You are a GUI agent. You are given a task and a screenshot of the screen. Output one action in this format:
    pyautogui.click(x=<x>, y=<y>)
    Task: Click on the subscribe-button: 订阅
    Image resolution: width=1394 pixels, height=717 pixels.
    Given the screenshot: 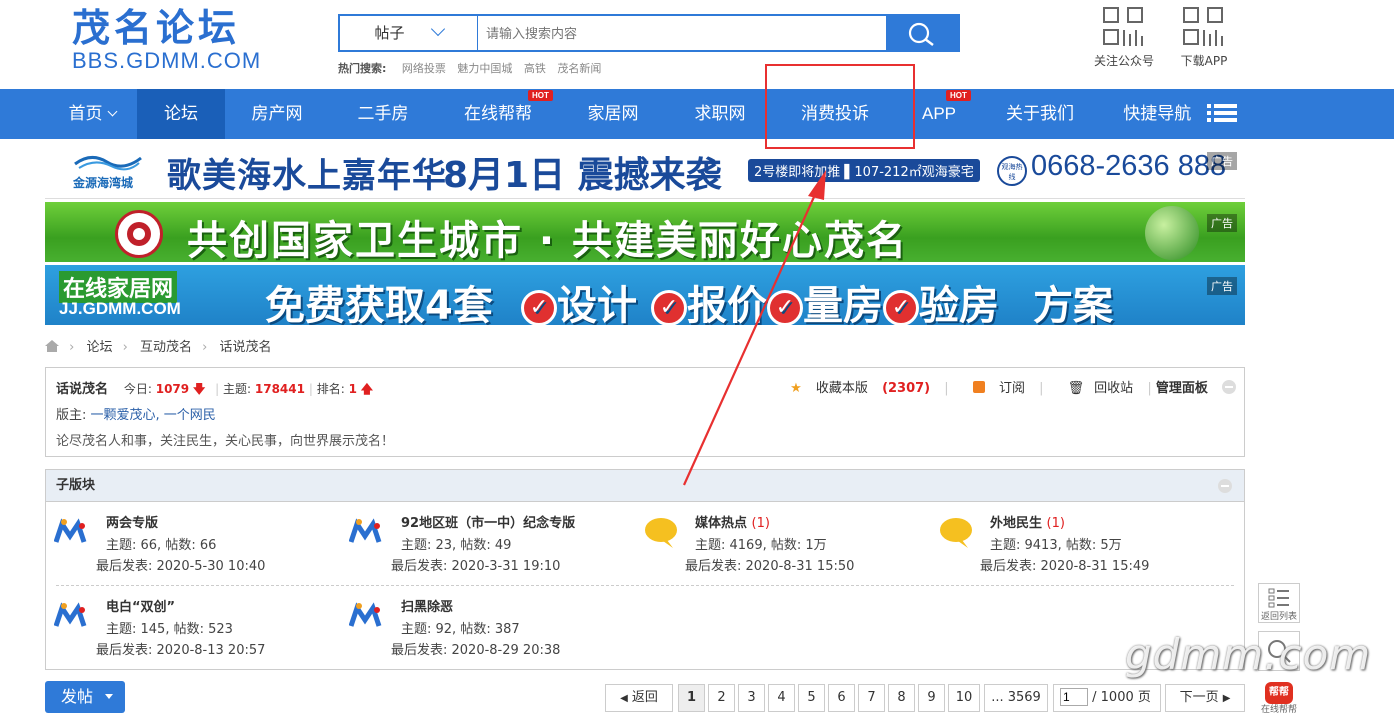 What is the action you would take?
    pyautogui.click(x=994, y=388)
    